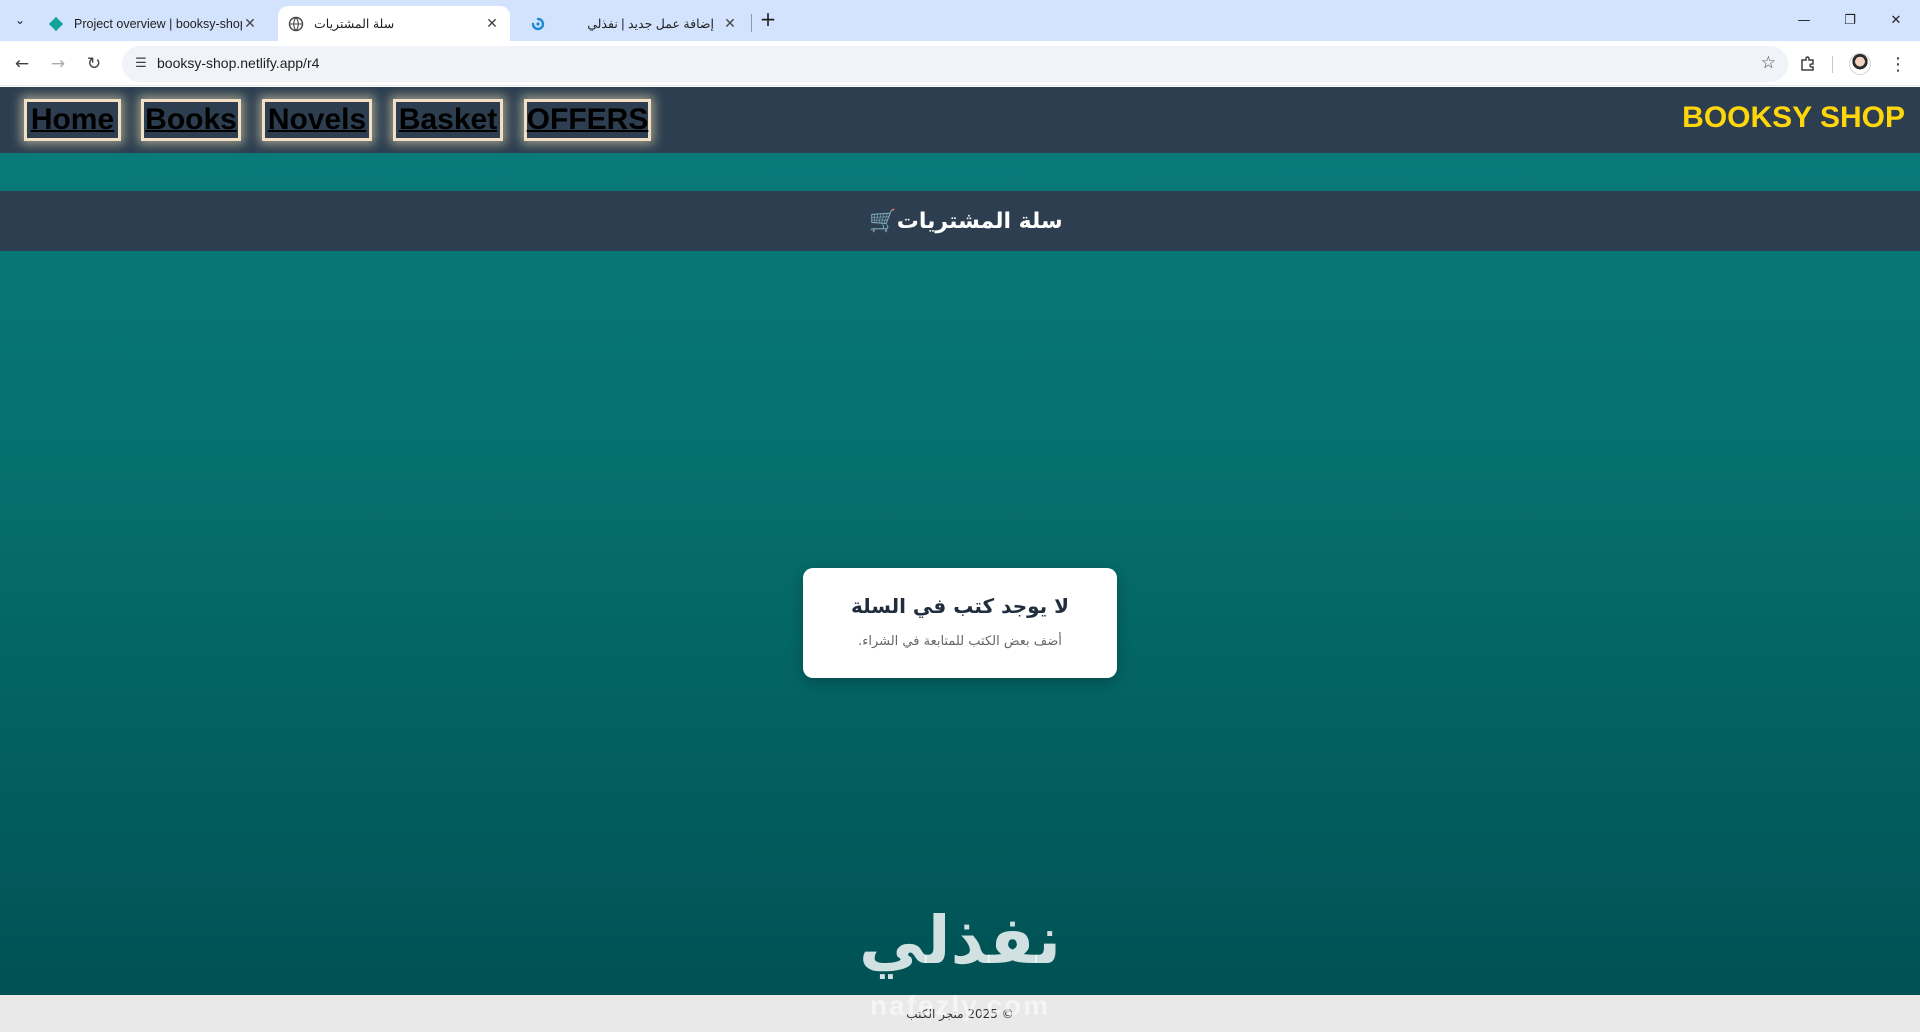 The height and width of the screenshot is (1032, 1920). I want to click on tab-title: سلة المشتريات, so click(354, 24).